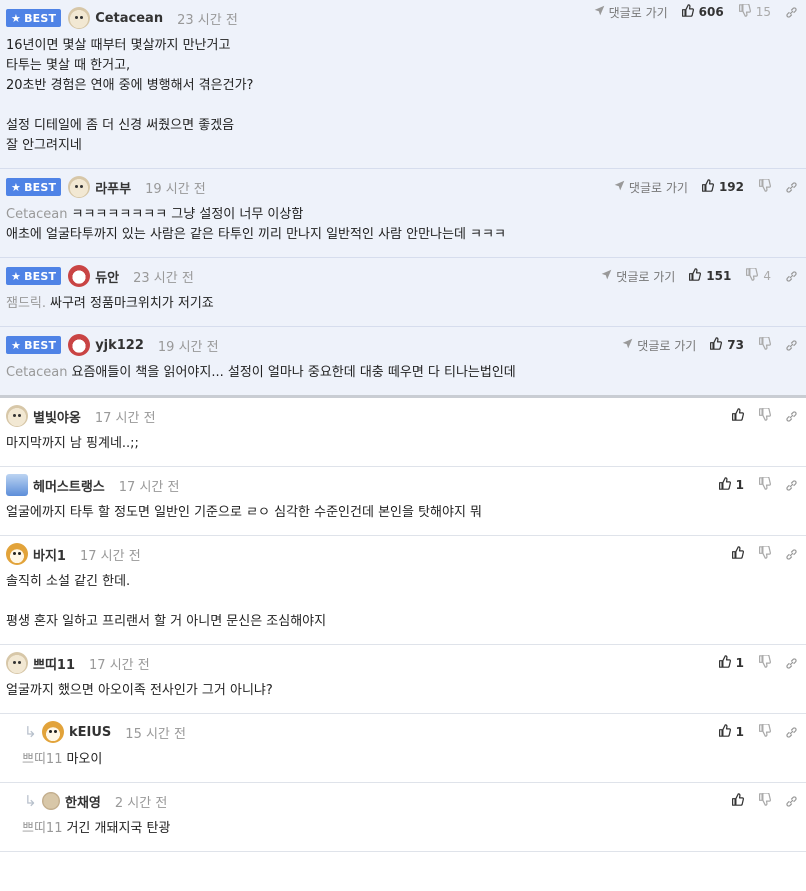 The height and width of the screenshot is (891, 806). What do you see at coordinates (90, 732) in the screenshot?
I see `nickname: kEIUS` at bounding box center [90, 732].